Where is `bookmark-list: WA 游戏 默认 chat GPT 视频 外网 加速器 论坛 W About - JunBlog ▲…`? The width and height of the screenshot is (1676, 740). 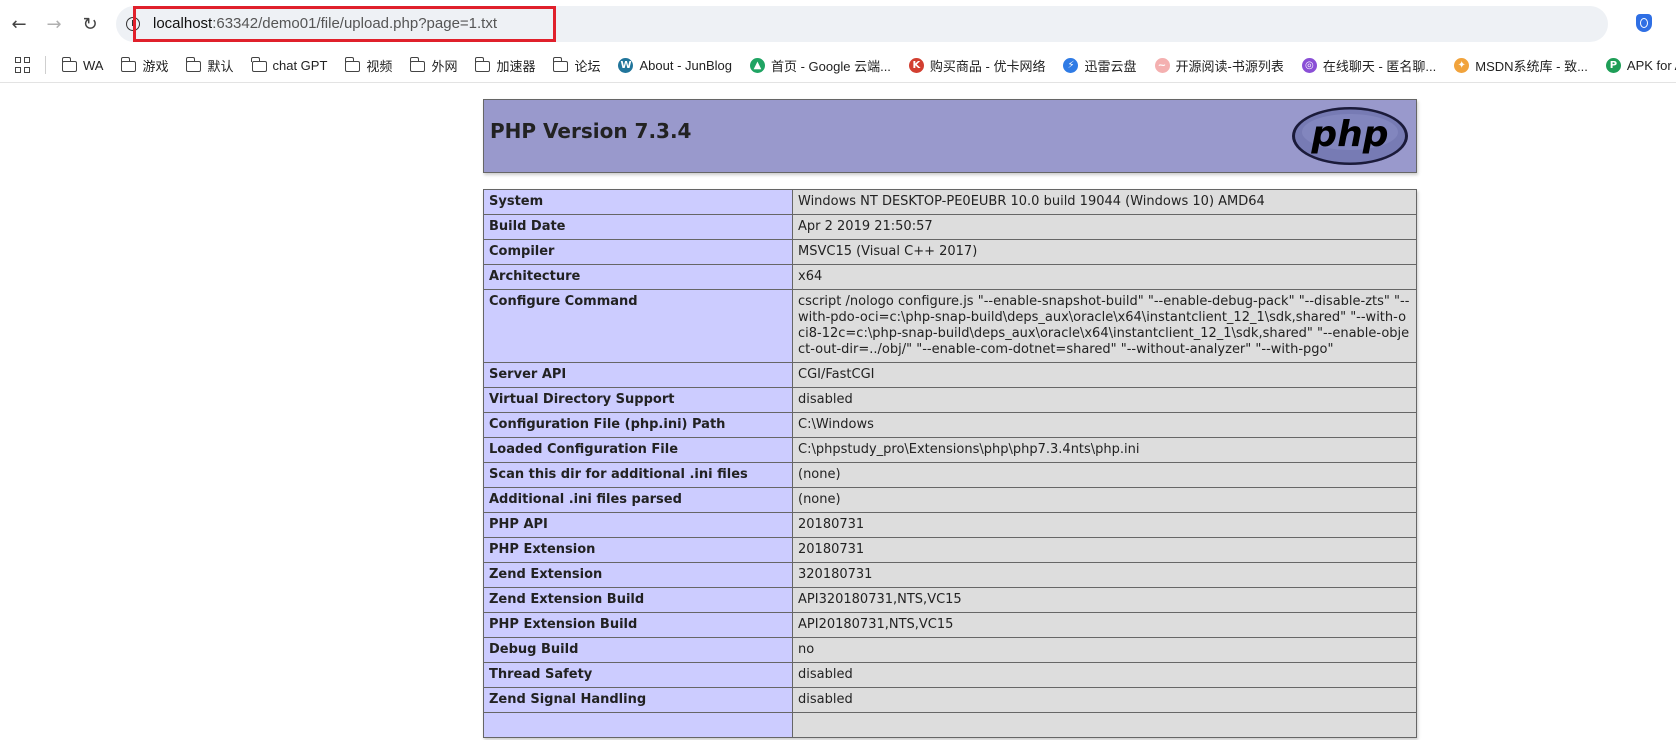 bookmark-list: WA 游戏 默认 chat GPT 视频 外网 加速器 论坛 W About - JunBlog ▲… is located at coordinates (868, 65).